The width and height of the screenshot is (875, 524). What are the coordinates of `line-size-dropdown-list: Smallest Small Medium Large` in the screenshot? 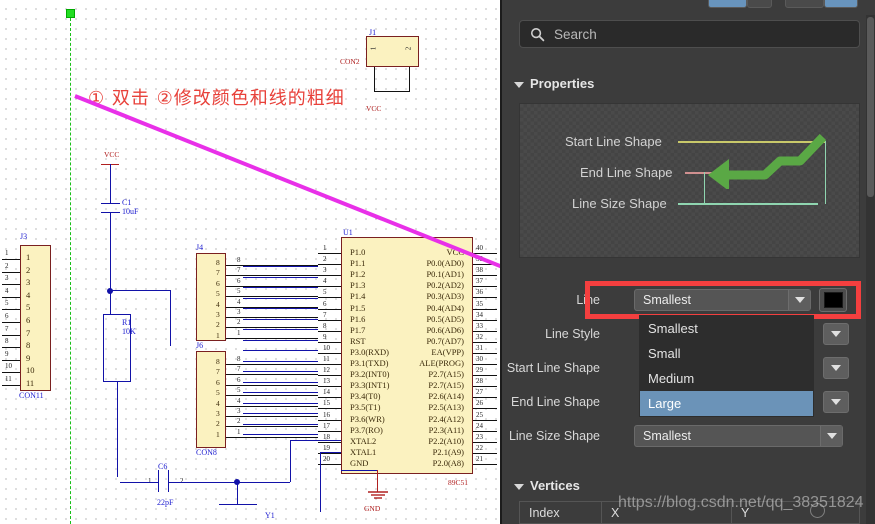 It's located at (726, 366).